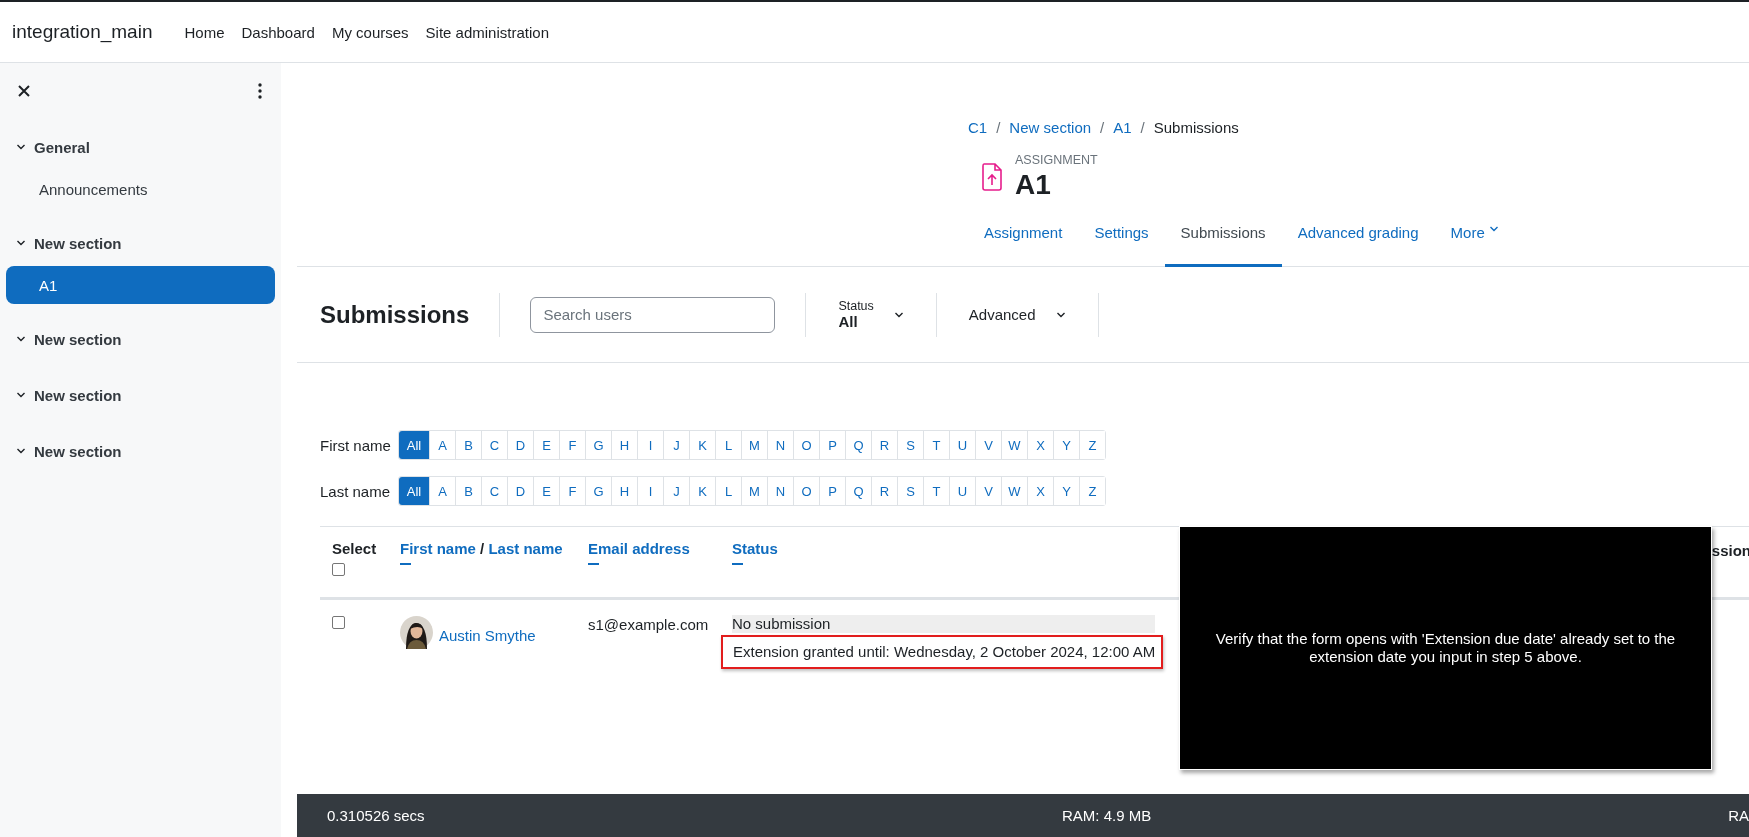  Describe the element at coordinates (278, 32) in the screenshot. I see `nav-link: Dashboard` at that location.